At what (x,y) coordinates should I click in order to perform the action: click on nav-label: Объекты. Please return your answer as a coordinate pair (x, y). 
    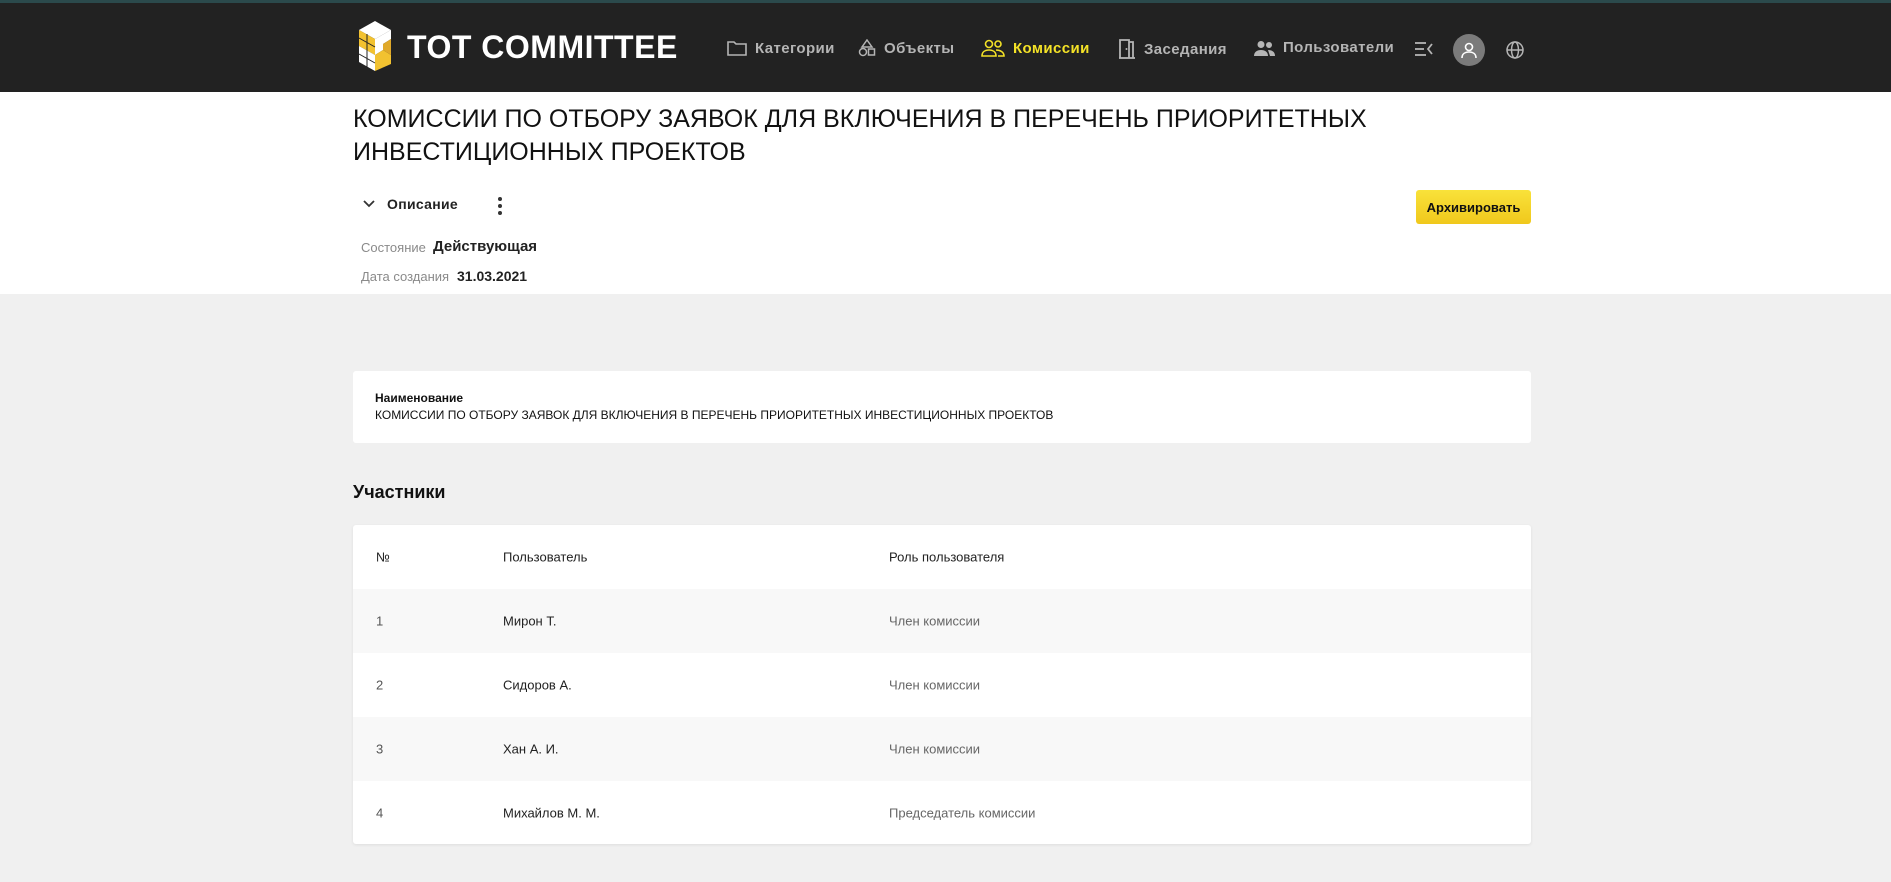
    Looking at the image, I should click on (919, 48).